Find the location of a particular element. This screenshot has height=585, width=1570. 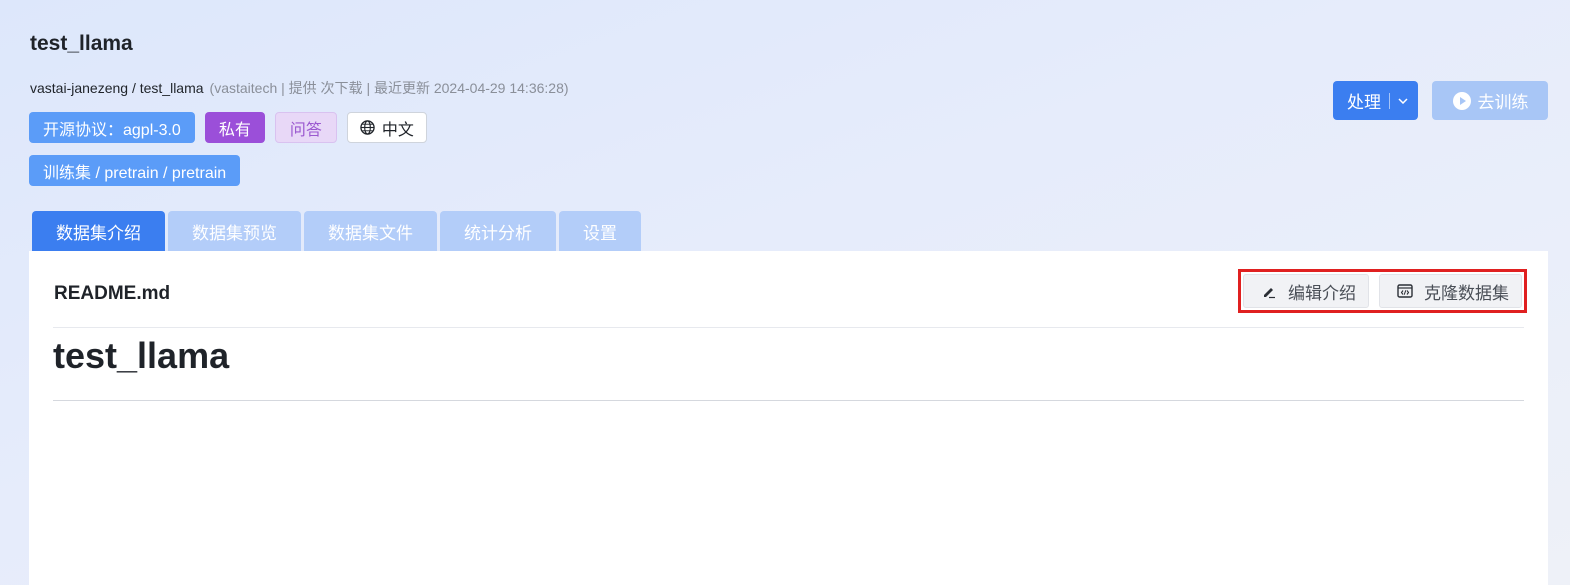

clone-dataset-button: 克隆数据集 is located at coordinates (1450, 291).